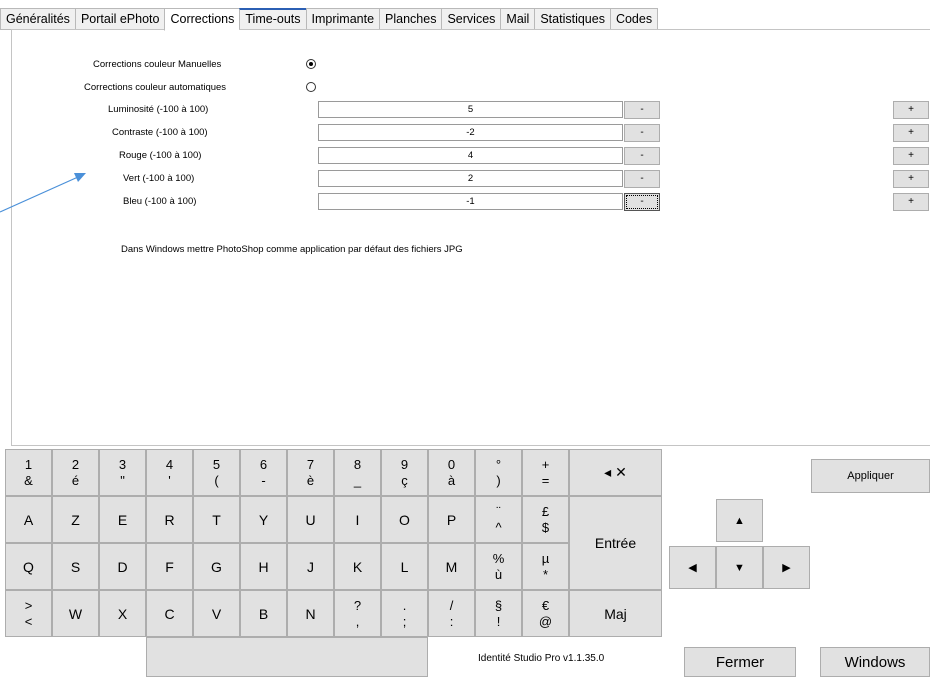  What do you see at coordinates (216, 472) in the screenshot?
I see `key-5: 5(` at bounding box center [216, 472].